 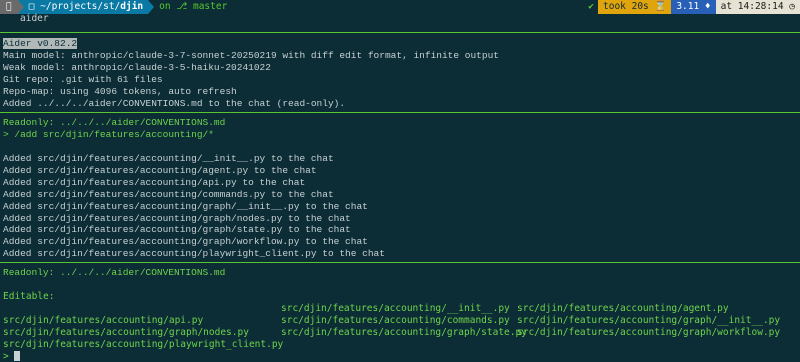 I want to click on version-label: Aider v0.82.2, so click(x=40, y=43).